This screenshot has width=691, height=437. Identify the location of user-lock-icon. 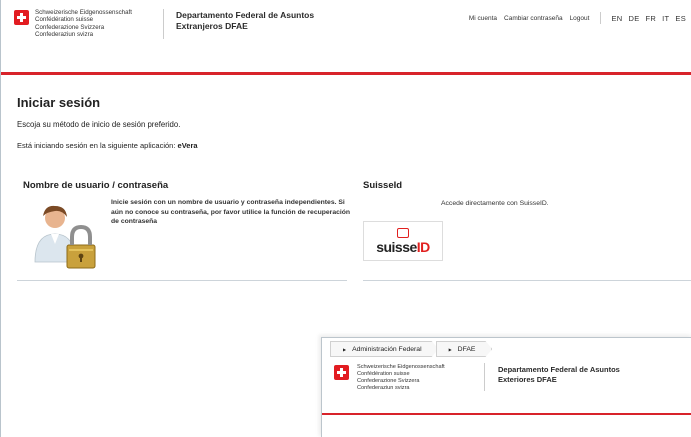
(66, 235).